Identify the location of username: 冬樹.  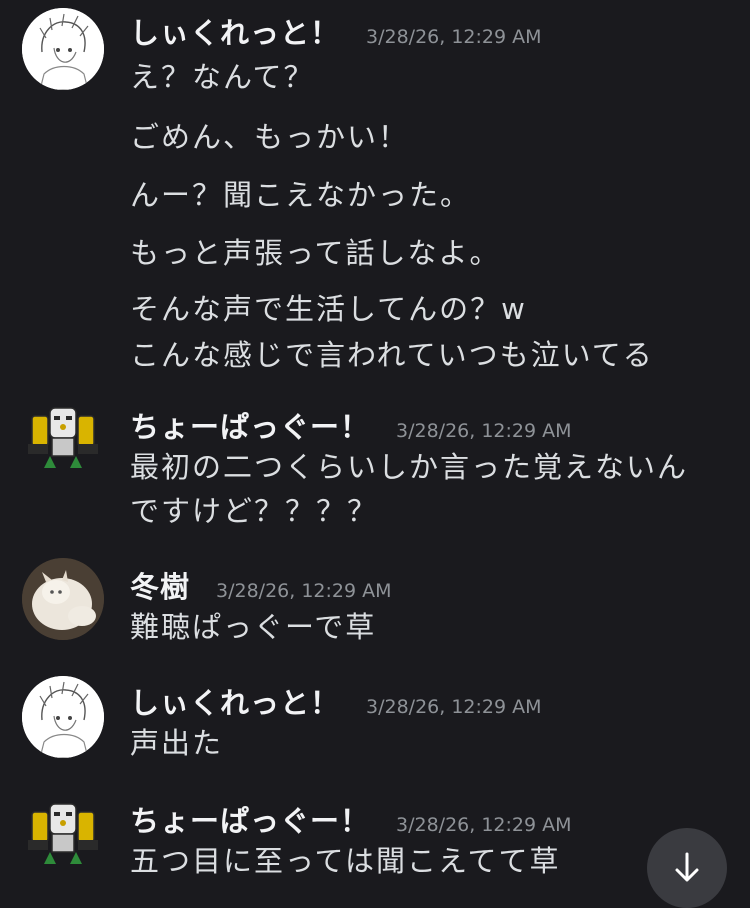
(160, 585).